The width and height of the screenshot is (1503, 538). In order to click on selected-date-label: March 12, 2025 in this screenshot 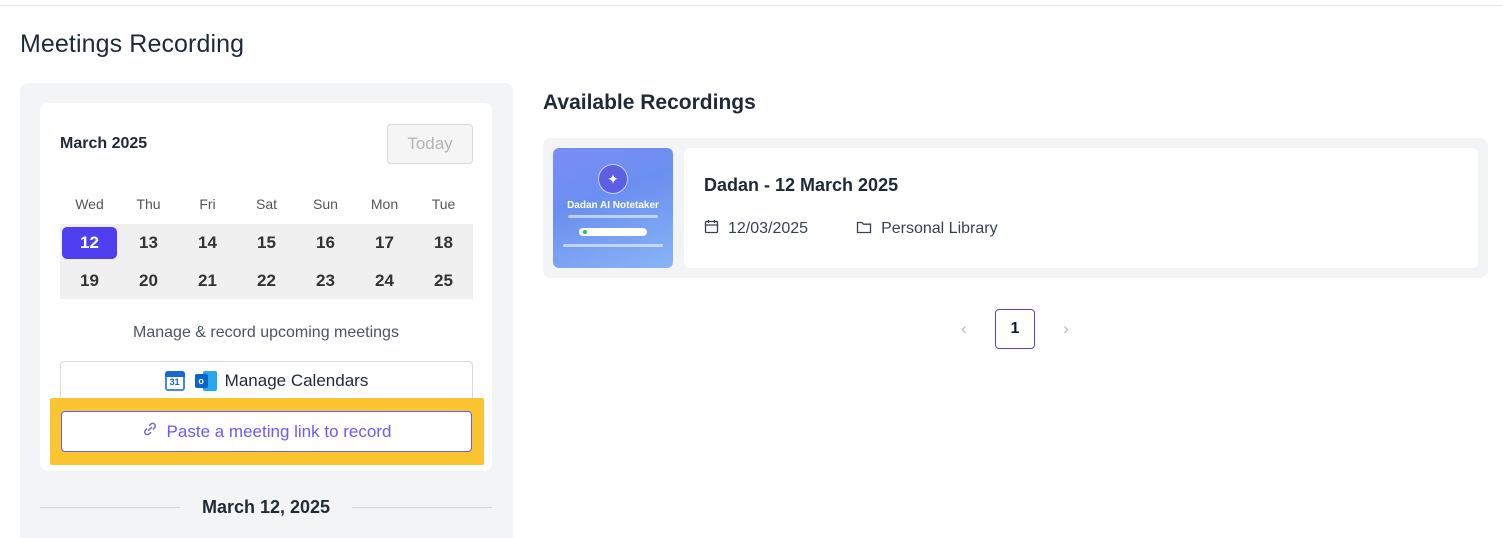, I will do `click(266, 507)`.